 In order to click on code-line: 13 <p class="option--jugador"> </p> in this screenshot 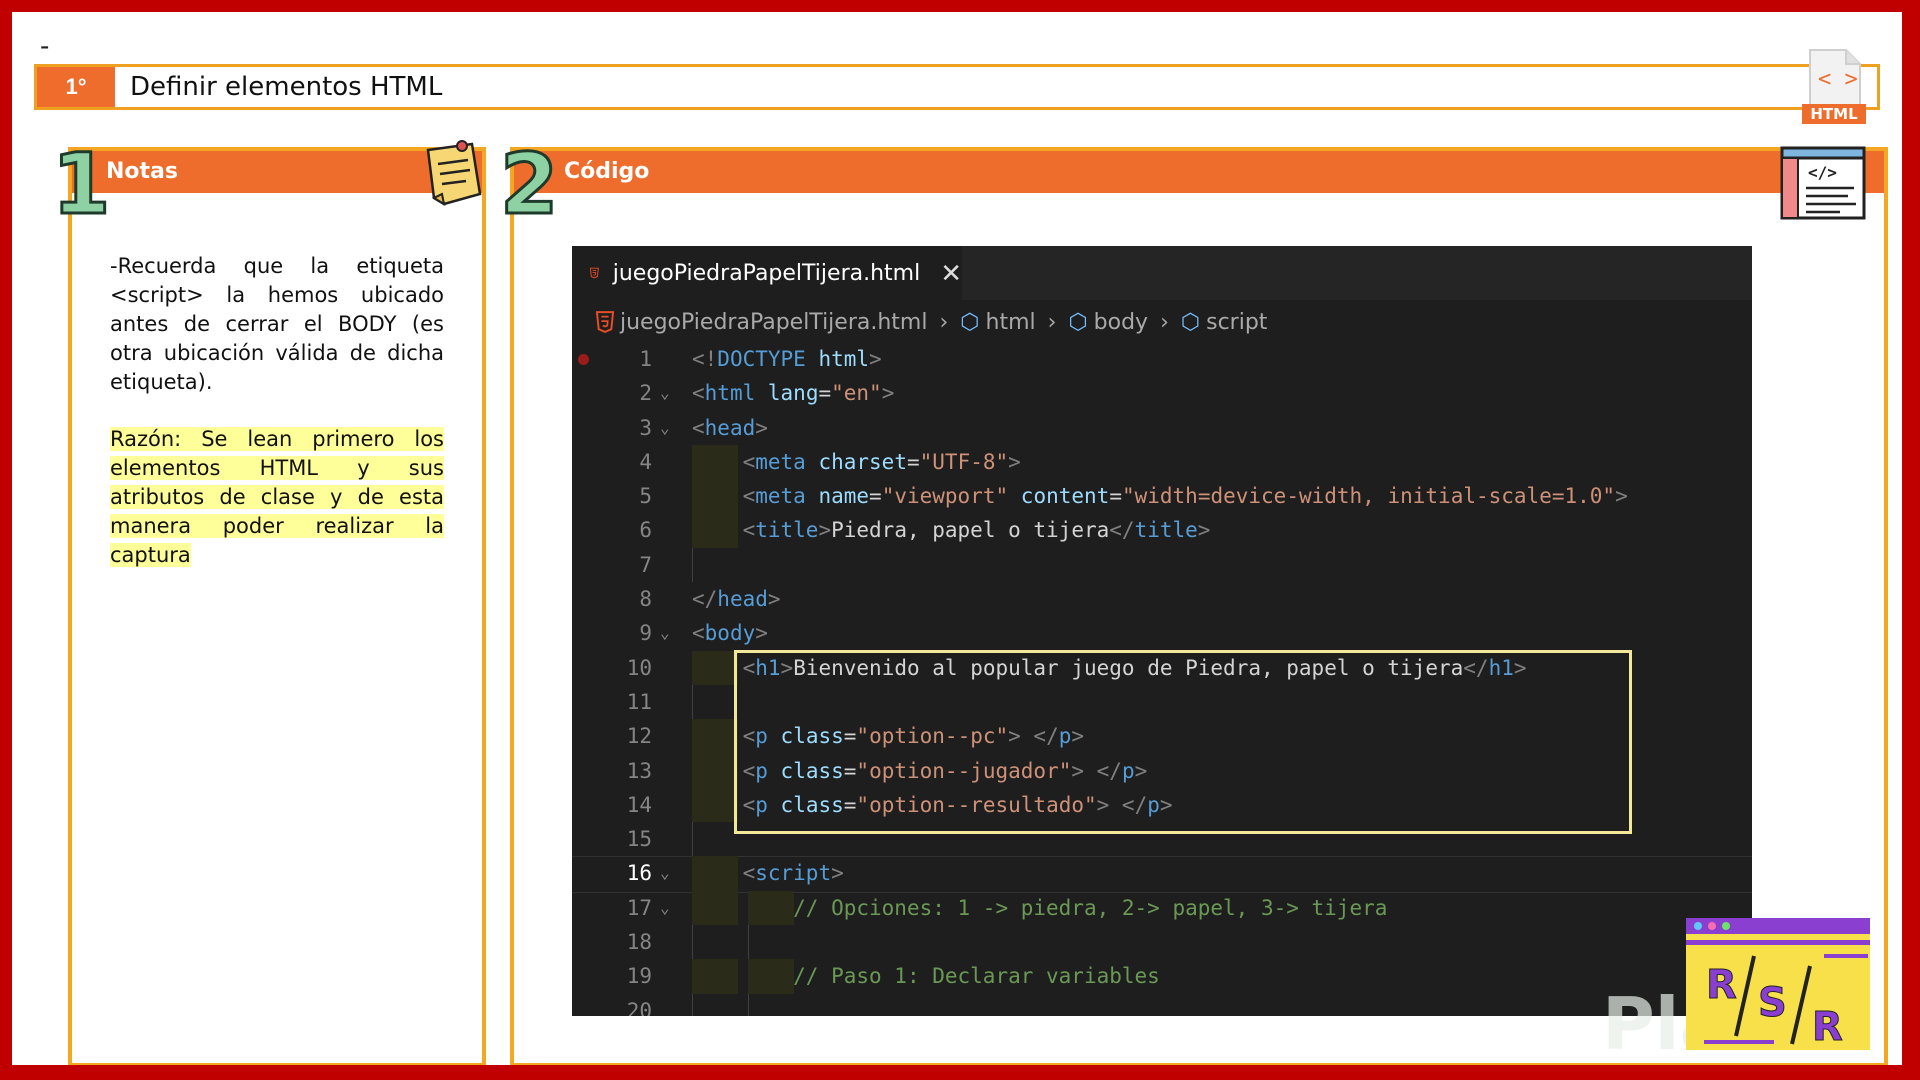, I will do `click(1162, 770)`.